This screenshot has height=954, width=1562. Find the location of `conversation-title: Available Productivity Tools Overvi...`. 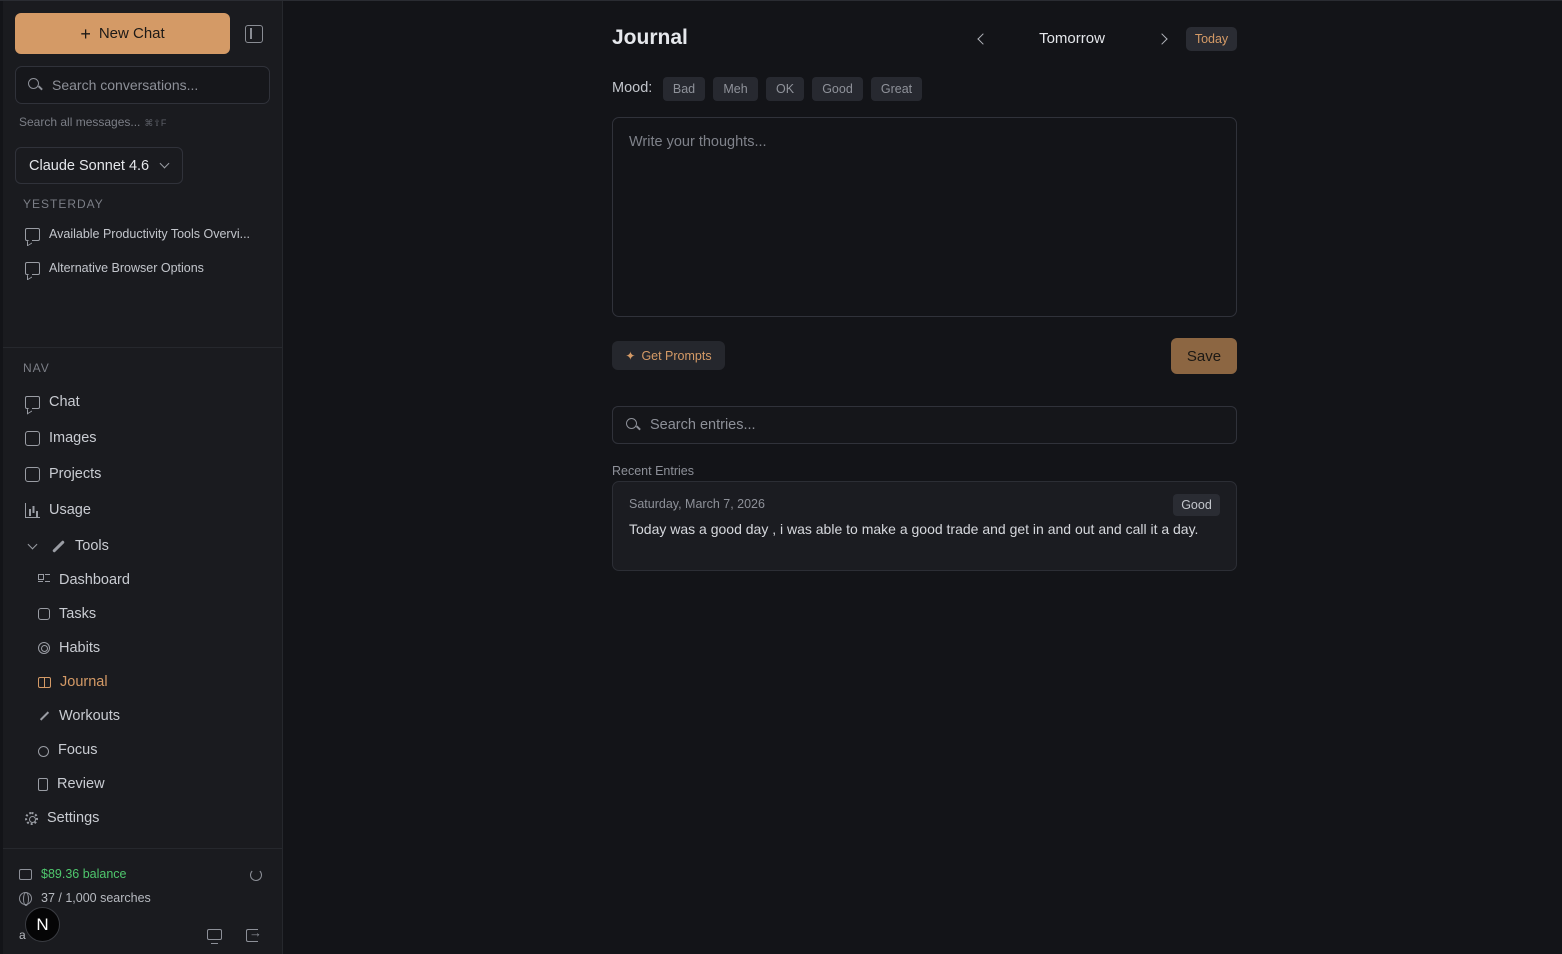

conversation-title: Available Productivity Tools Overvi... is located at coordinates (150, 234).